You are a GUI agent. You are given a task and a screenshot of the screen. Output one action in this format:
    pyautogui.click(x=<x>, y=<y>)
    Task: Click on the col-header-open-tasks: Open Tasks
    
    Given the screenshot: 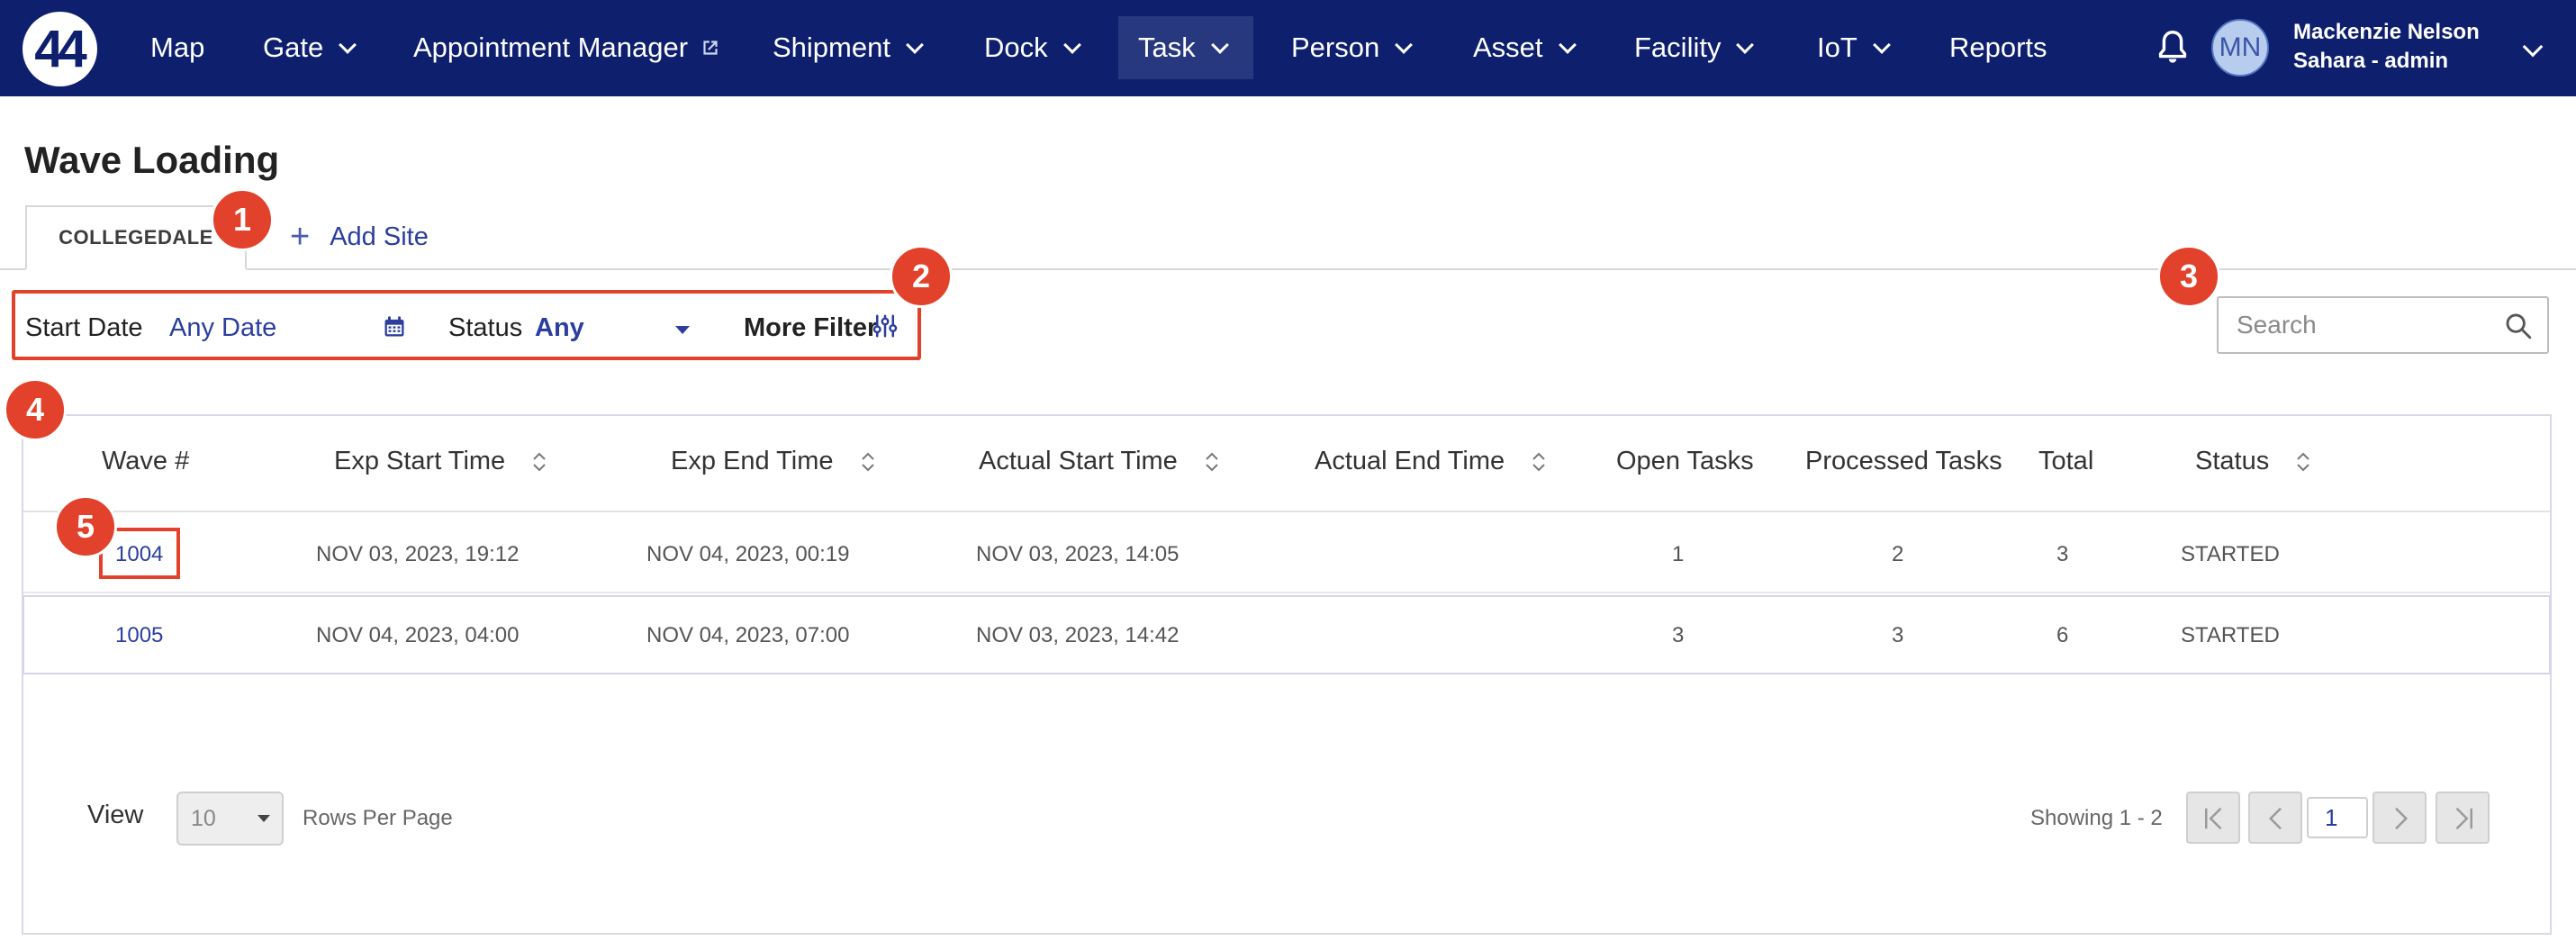 What is the action you would take?
    pyautogui.click(x=1685, y=461)
    